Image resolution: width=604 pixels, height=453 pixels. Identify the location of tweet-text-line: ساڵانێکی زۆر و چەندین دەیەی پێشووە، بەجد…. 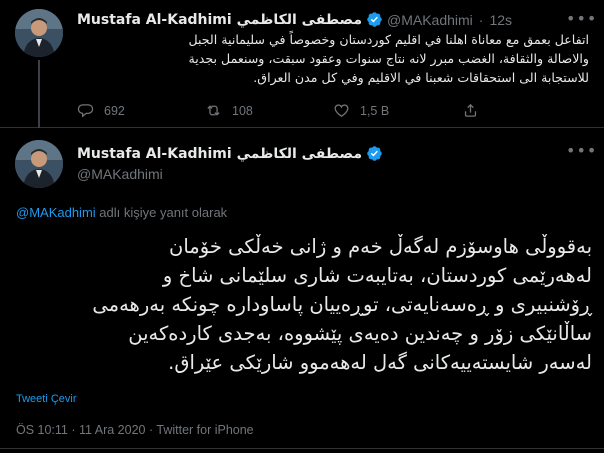
(360, 333).